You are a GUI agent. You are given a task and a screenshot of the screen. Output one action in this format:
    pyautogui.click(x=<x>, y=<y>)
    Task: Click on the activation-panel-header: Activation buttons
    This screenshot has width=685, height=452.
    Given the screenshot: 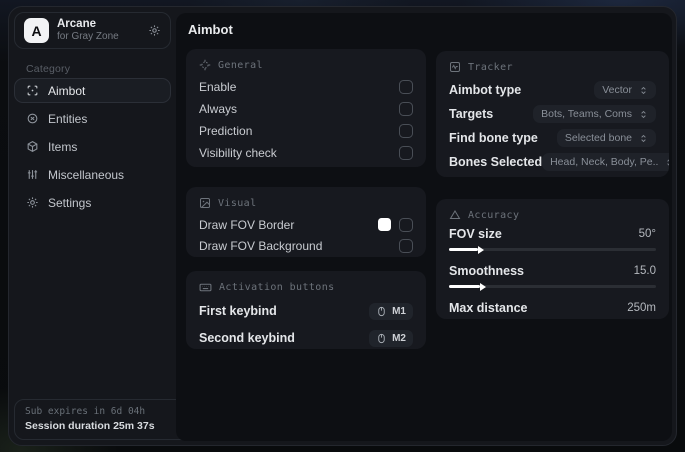 What is the action you would take?
    pyautogui.click(x=306, y=287)
    